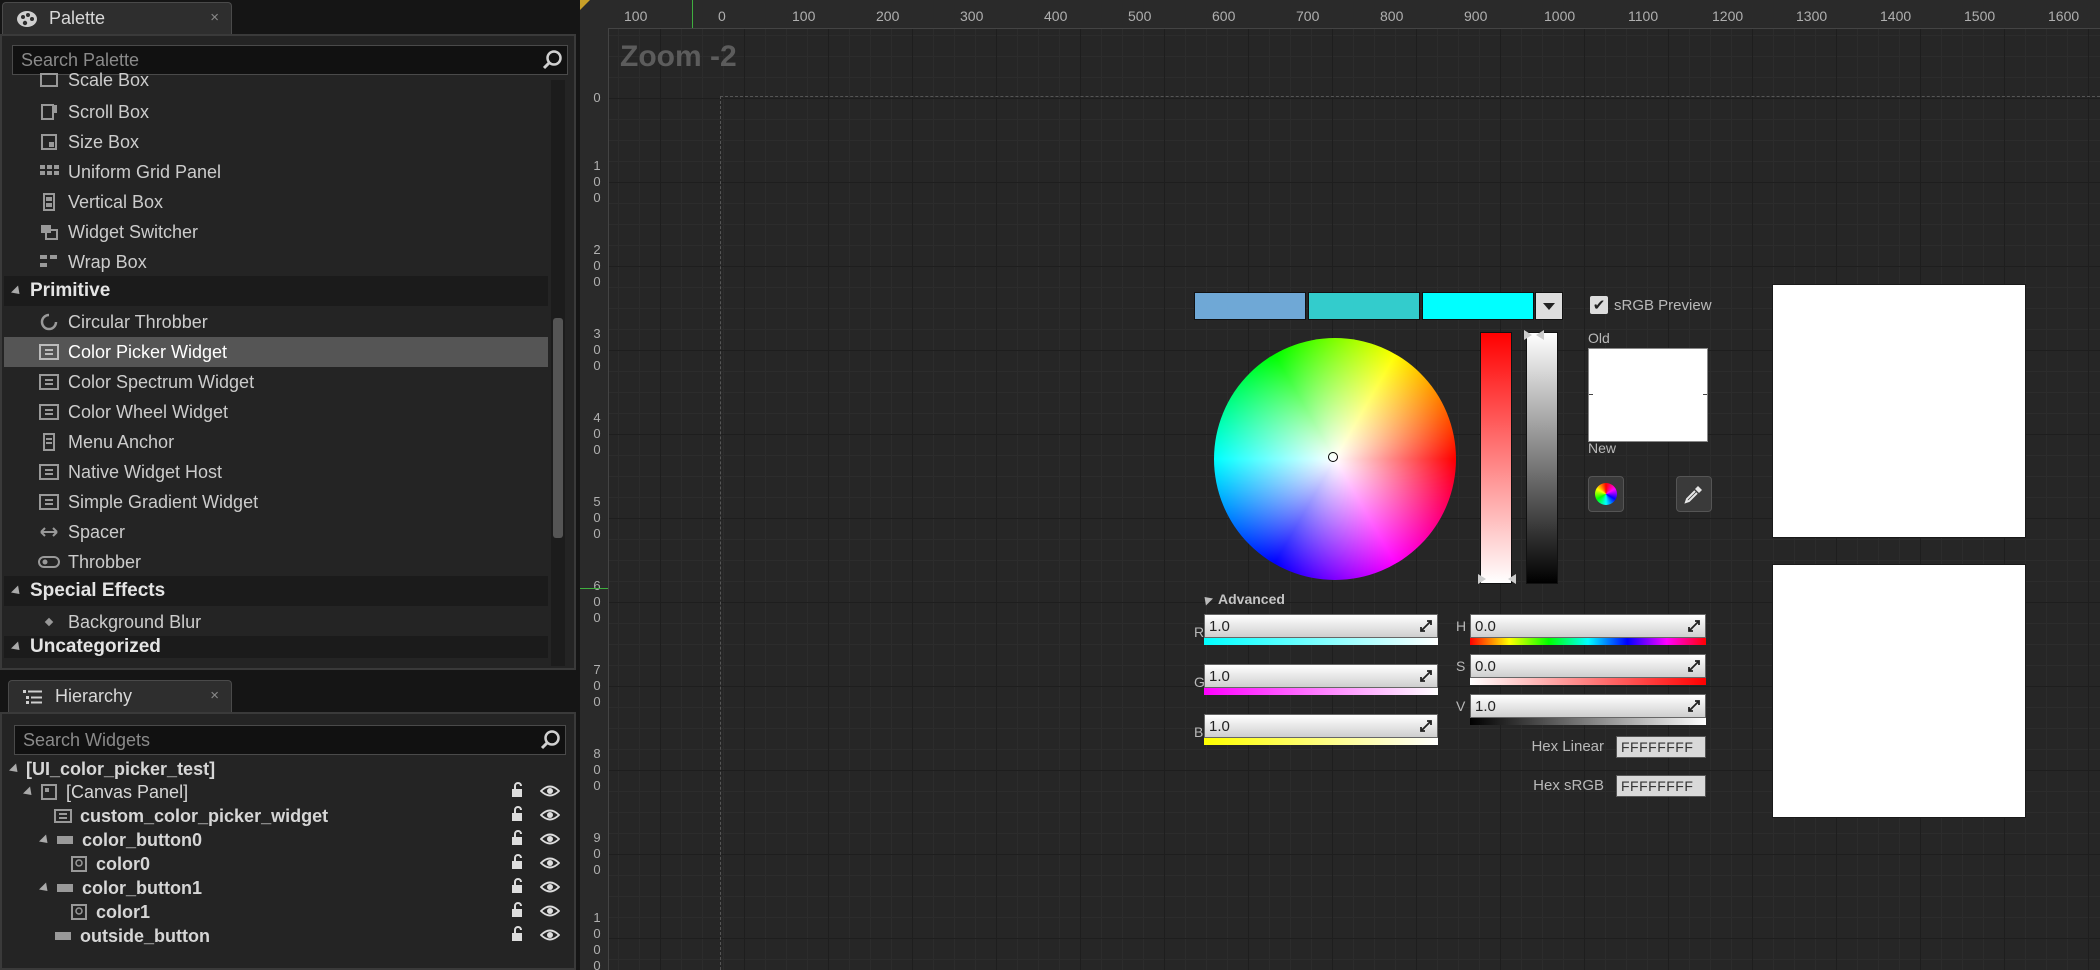 The height and width of the screenshot is (970, 2100). What do you see at coordinates (972, 16) in the screenshot?
I see `ruler-label: 300` at bounding box center [972, 16].